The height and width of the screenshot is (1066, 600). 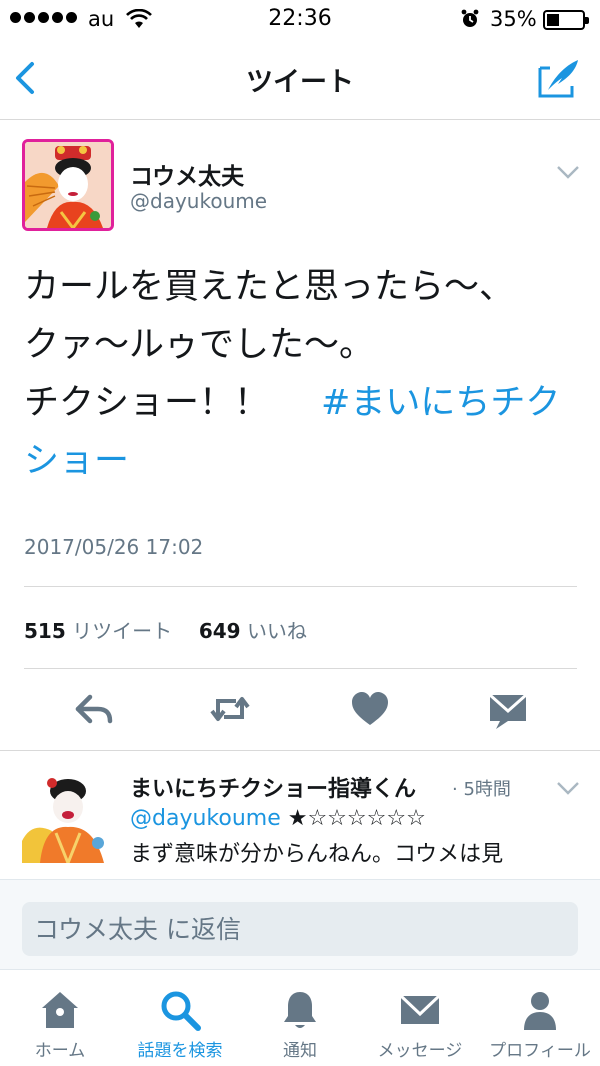 I want to click on tab-label: 通知, so click(x=300, y=1051).